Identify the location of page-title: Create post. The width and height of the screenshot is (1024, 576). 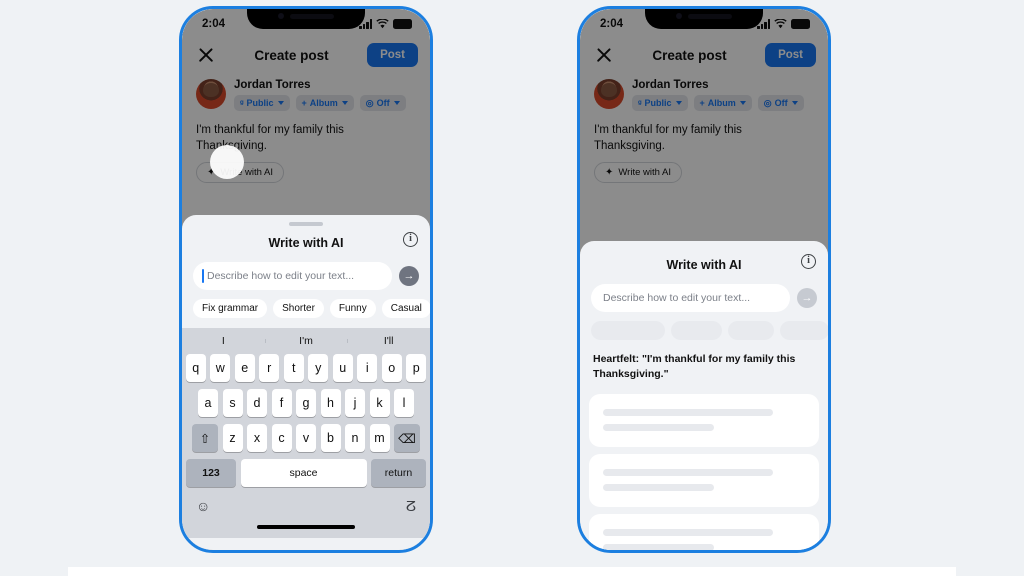
(689, 55).